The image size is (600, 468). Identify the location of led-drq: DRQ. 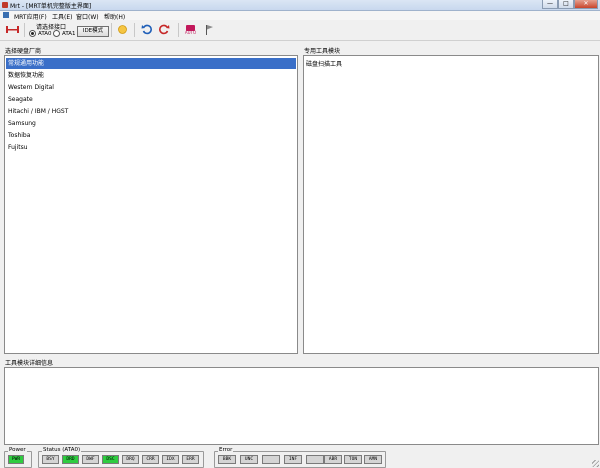
(130, 459).